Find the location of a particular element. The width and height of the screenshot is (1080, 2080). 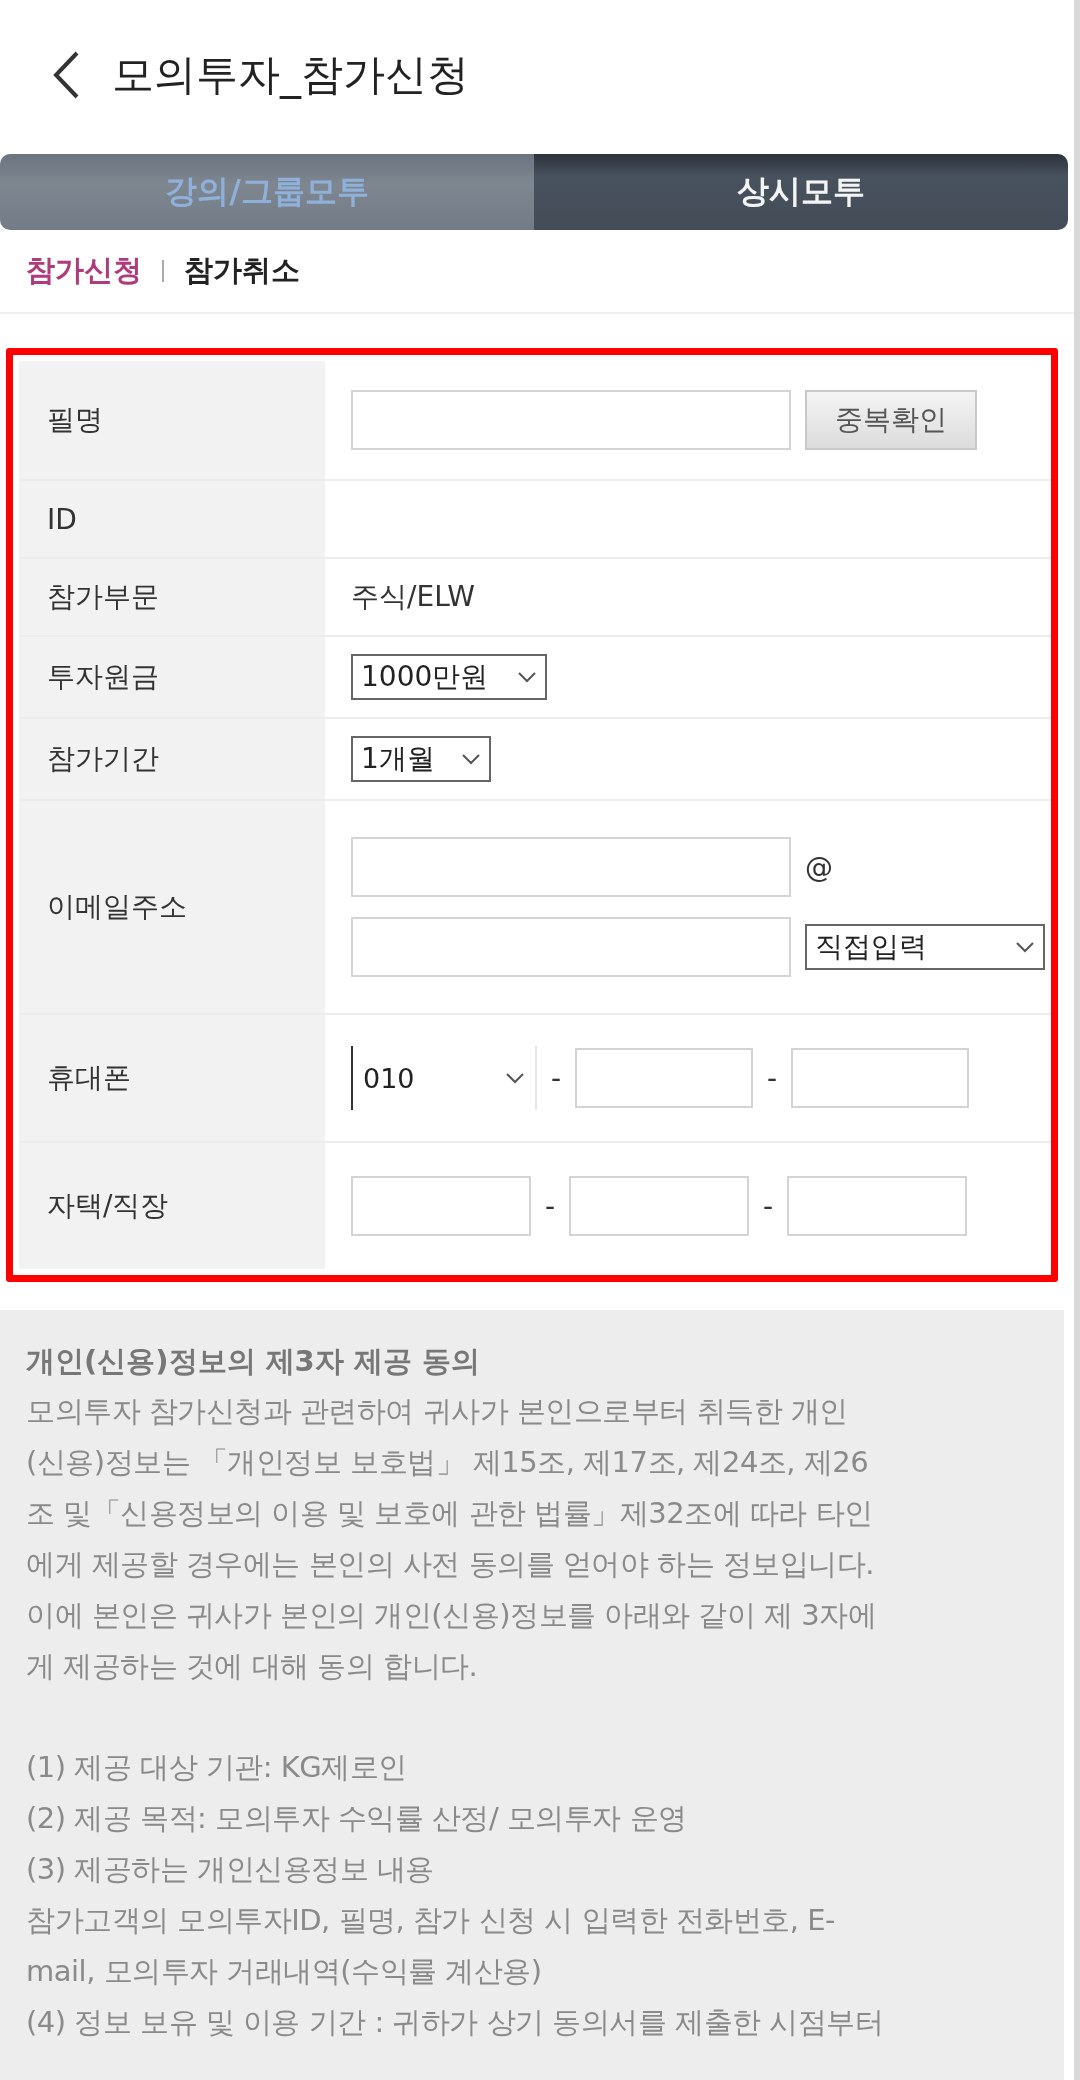

field-value: 주식/ELW is located at coordinates (413, 597).